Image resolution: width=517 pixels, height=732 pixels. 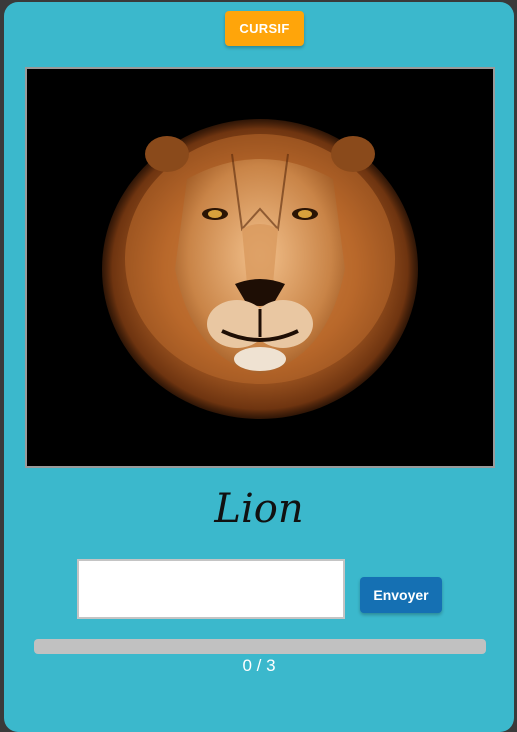 What do you see at coordinates (401, 595) in the screenshot?
I see `submit-button: Envoyer` at bounding box center [401, 595].